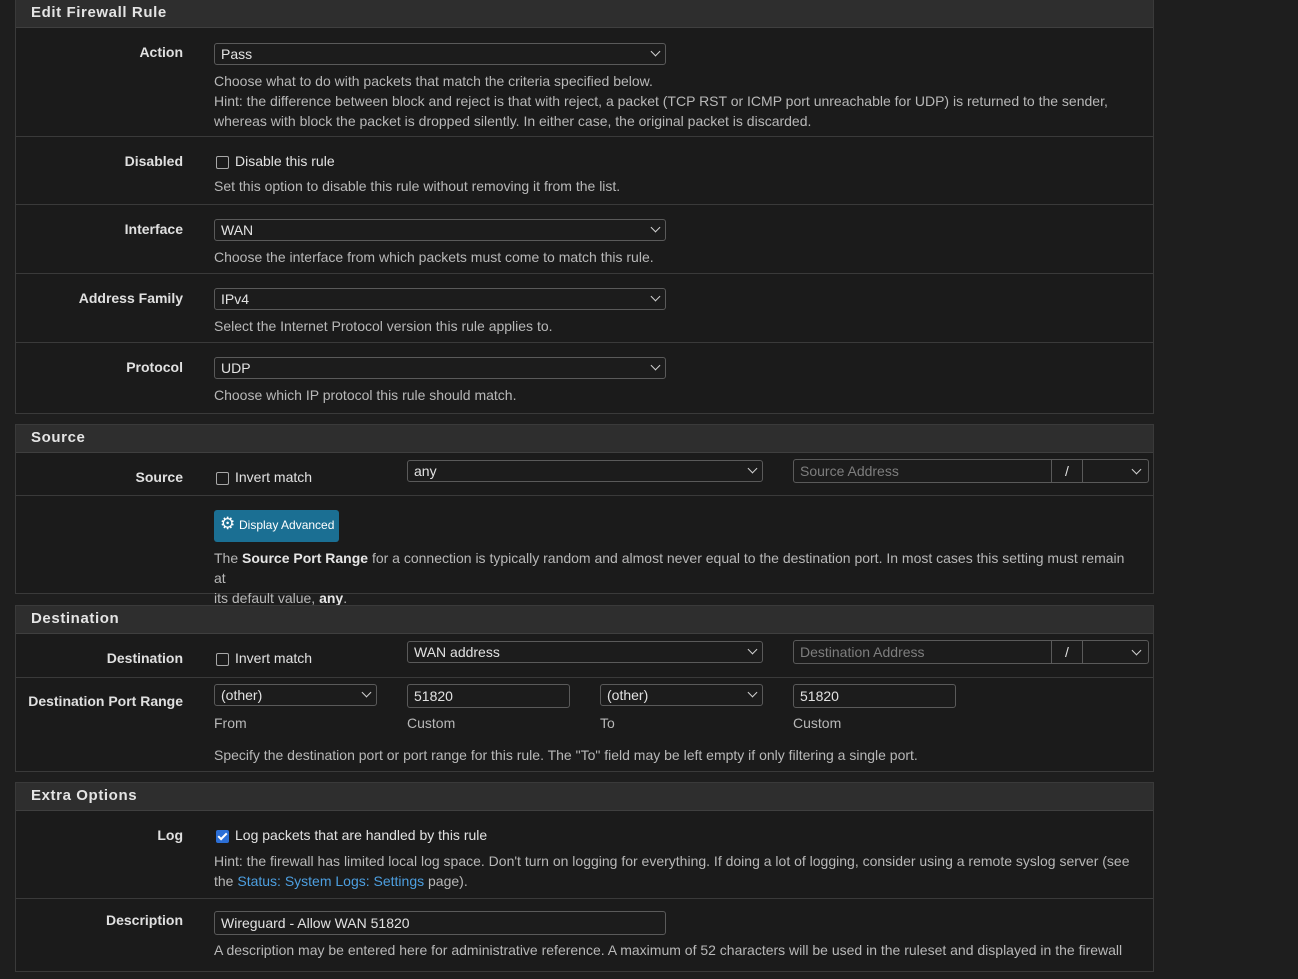  Describe the element at coordinates (440, 230) in the screenshot. I see `interface-select: WAN` at that location.